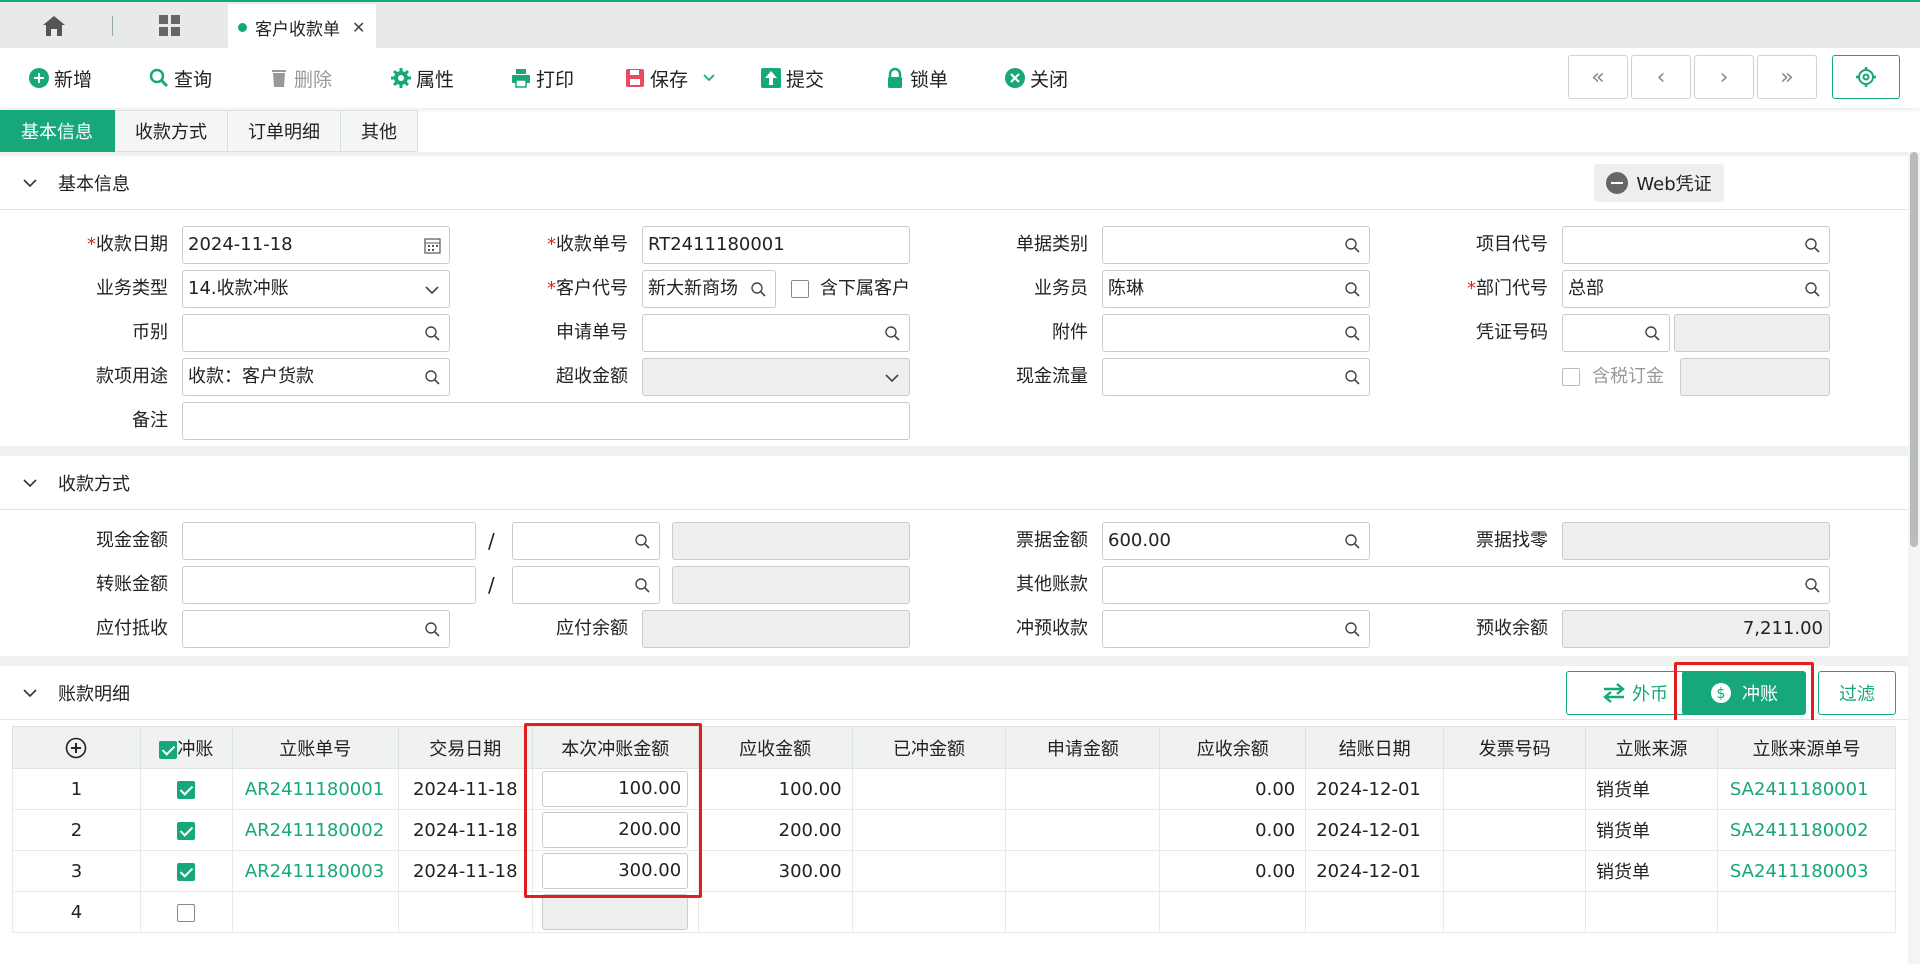  What do you see at coordinates (302, 27) in the screenshot?
I see `tab-customer-receipt: 客户收款单 ✕` at bounding box center [302, 27].